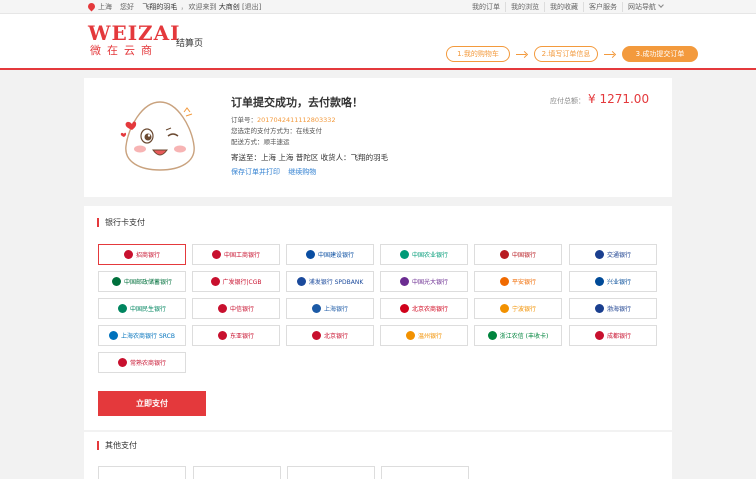  Describe the element at coordinates (242, 282) in the screenshot. I see `bank-name: 广发银行|CGB` at that location.